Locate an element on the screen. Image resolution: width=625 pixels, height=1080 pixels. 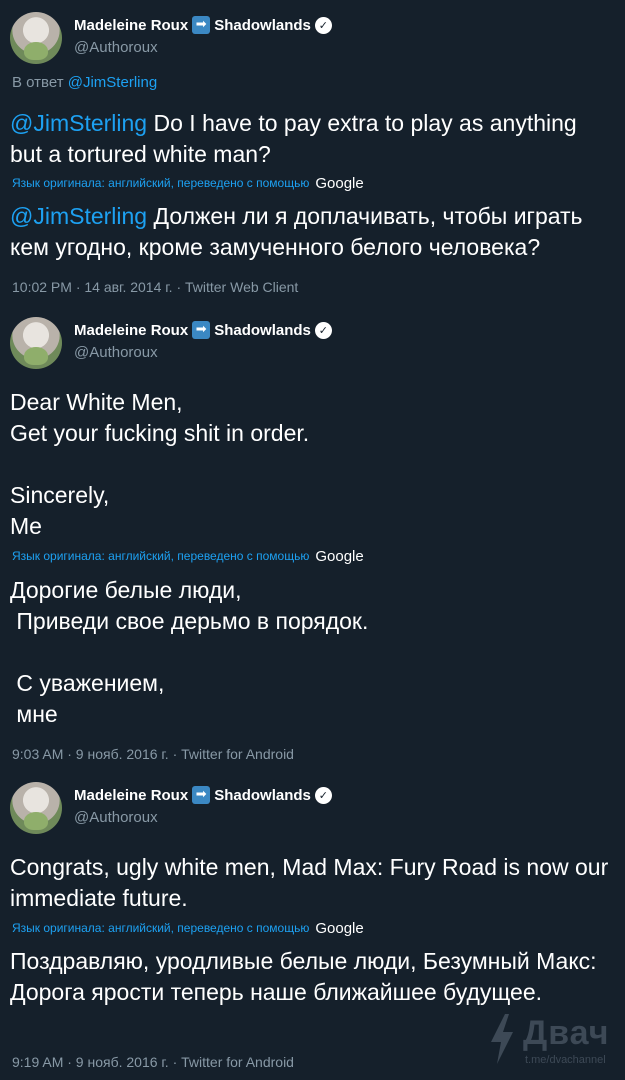
reply-mention-link: @JimSterling is located at coordinates (112, 82).